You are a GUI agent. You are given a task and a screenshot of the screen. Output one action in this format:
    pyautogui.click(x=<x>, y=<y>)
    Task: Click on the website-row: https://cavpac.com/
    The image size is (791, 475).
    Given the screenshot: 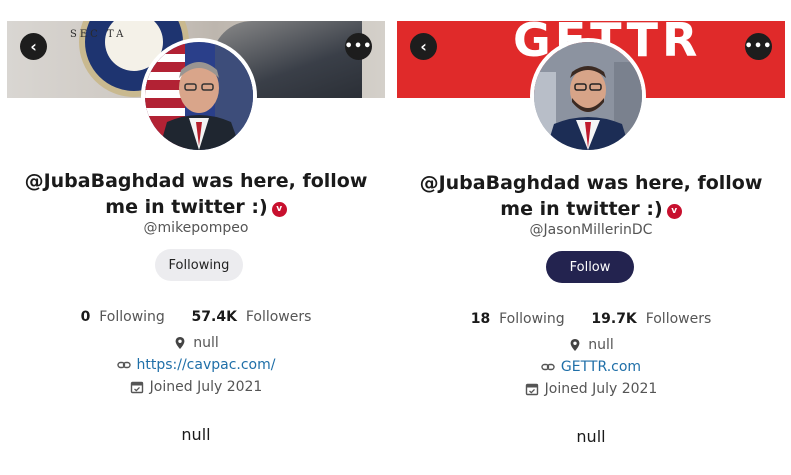 What is the action you would take?
    pyautogui.click(x=196, y=365)
    